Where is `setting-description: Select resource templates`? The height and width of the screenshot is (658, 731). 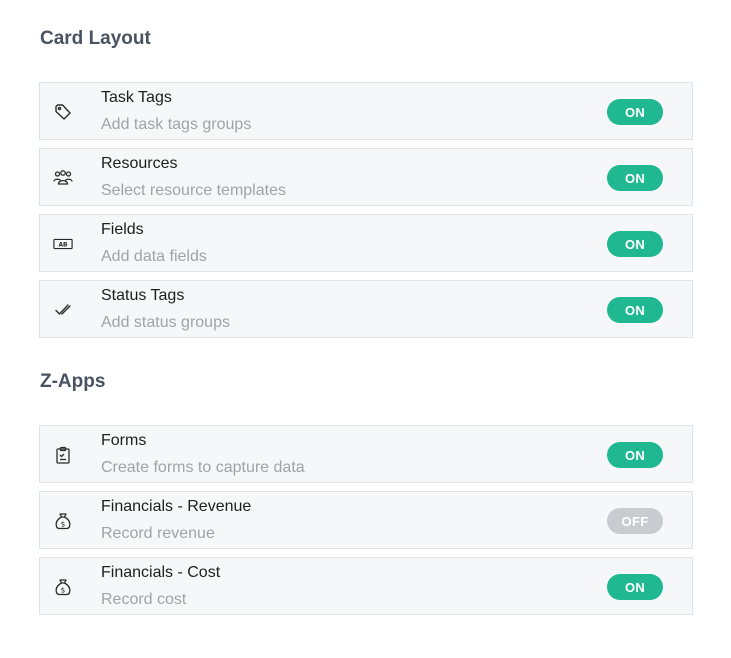
setting-description: Select resource templates is located at coordinates (193, 190).